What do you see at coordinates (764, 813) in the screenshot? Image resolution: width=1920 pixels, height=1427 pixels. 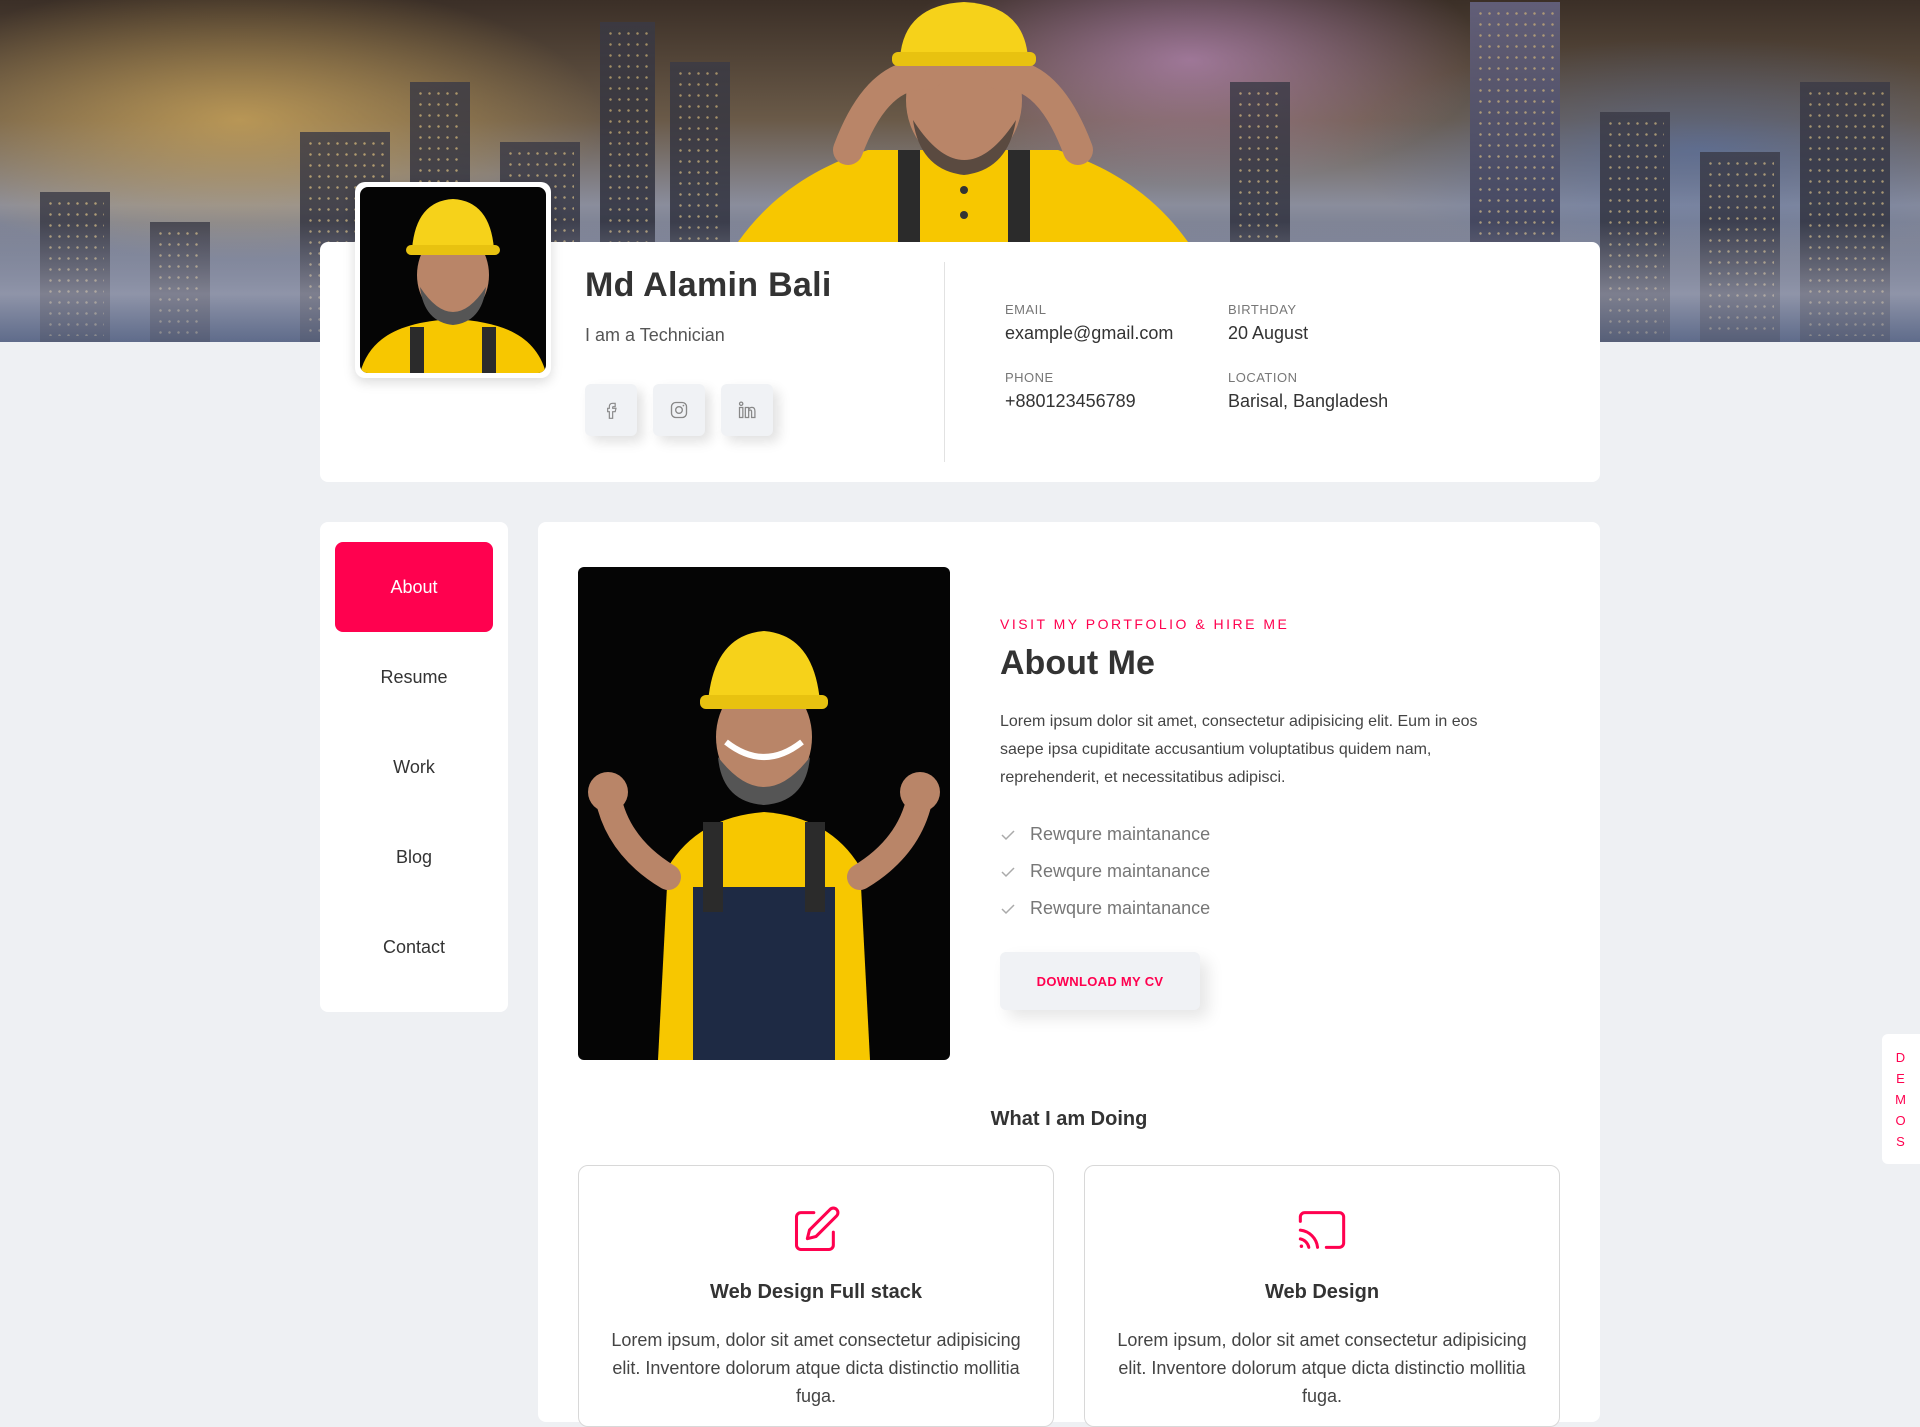 I see `about-photo` at bounding box center [764, 813].